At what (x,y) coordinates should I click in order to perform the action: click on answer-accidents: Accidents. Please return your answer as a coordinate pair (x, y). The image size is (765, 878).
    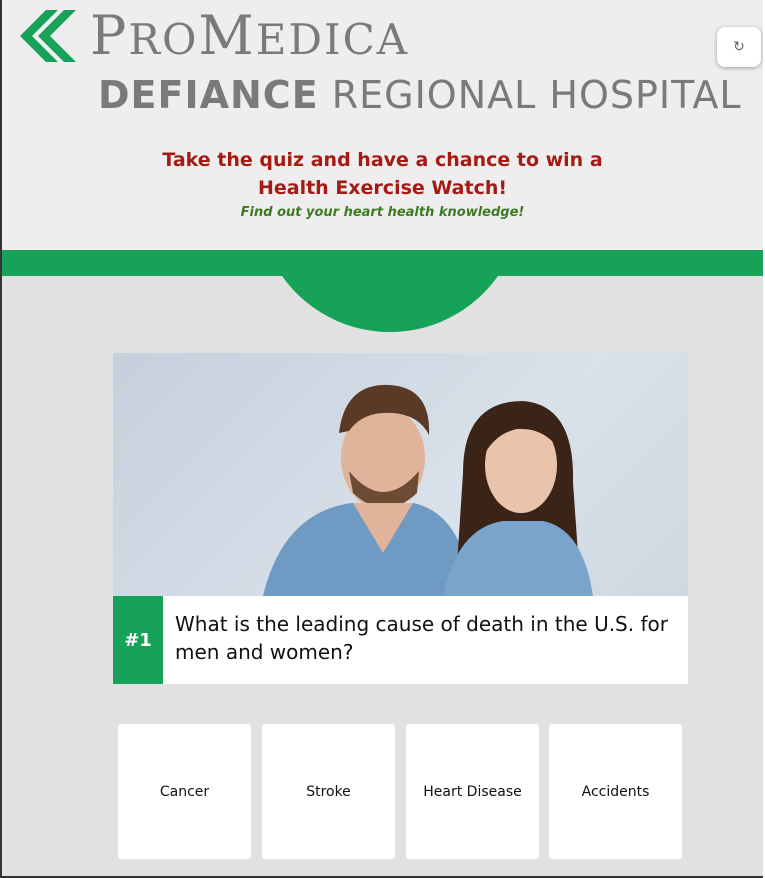
    Looking at the image, I should click on (615, 791).